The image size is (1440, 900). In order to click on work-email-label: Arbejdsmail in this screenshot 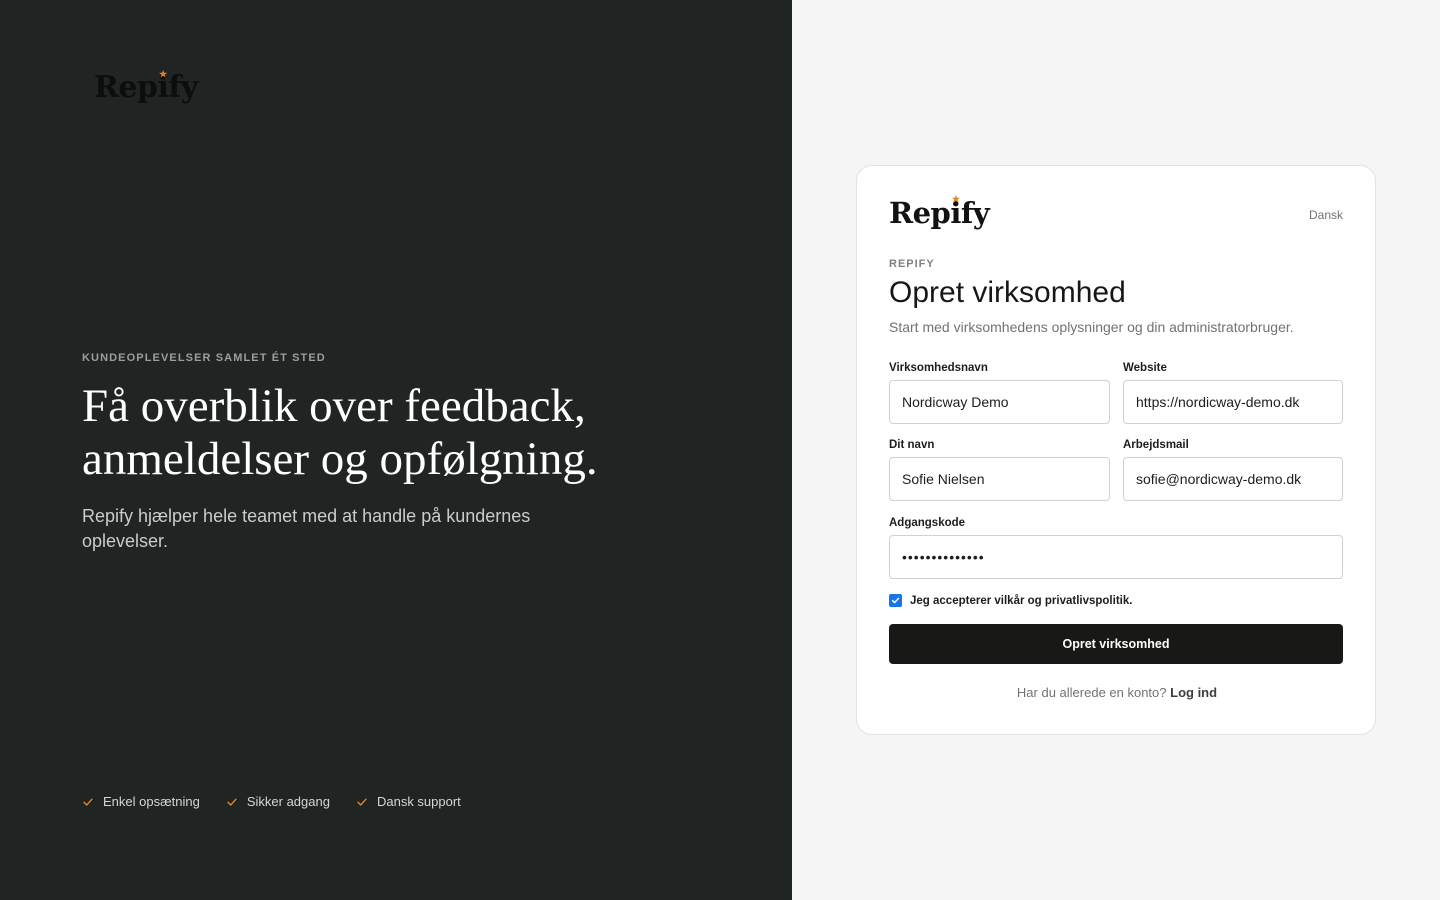, I will do `click(1156, 445)`.